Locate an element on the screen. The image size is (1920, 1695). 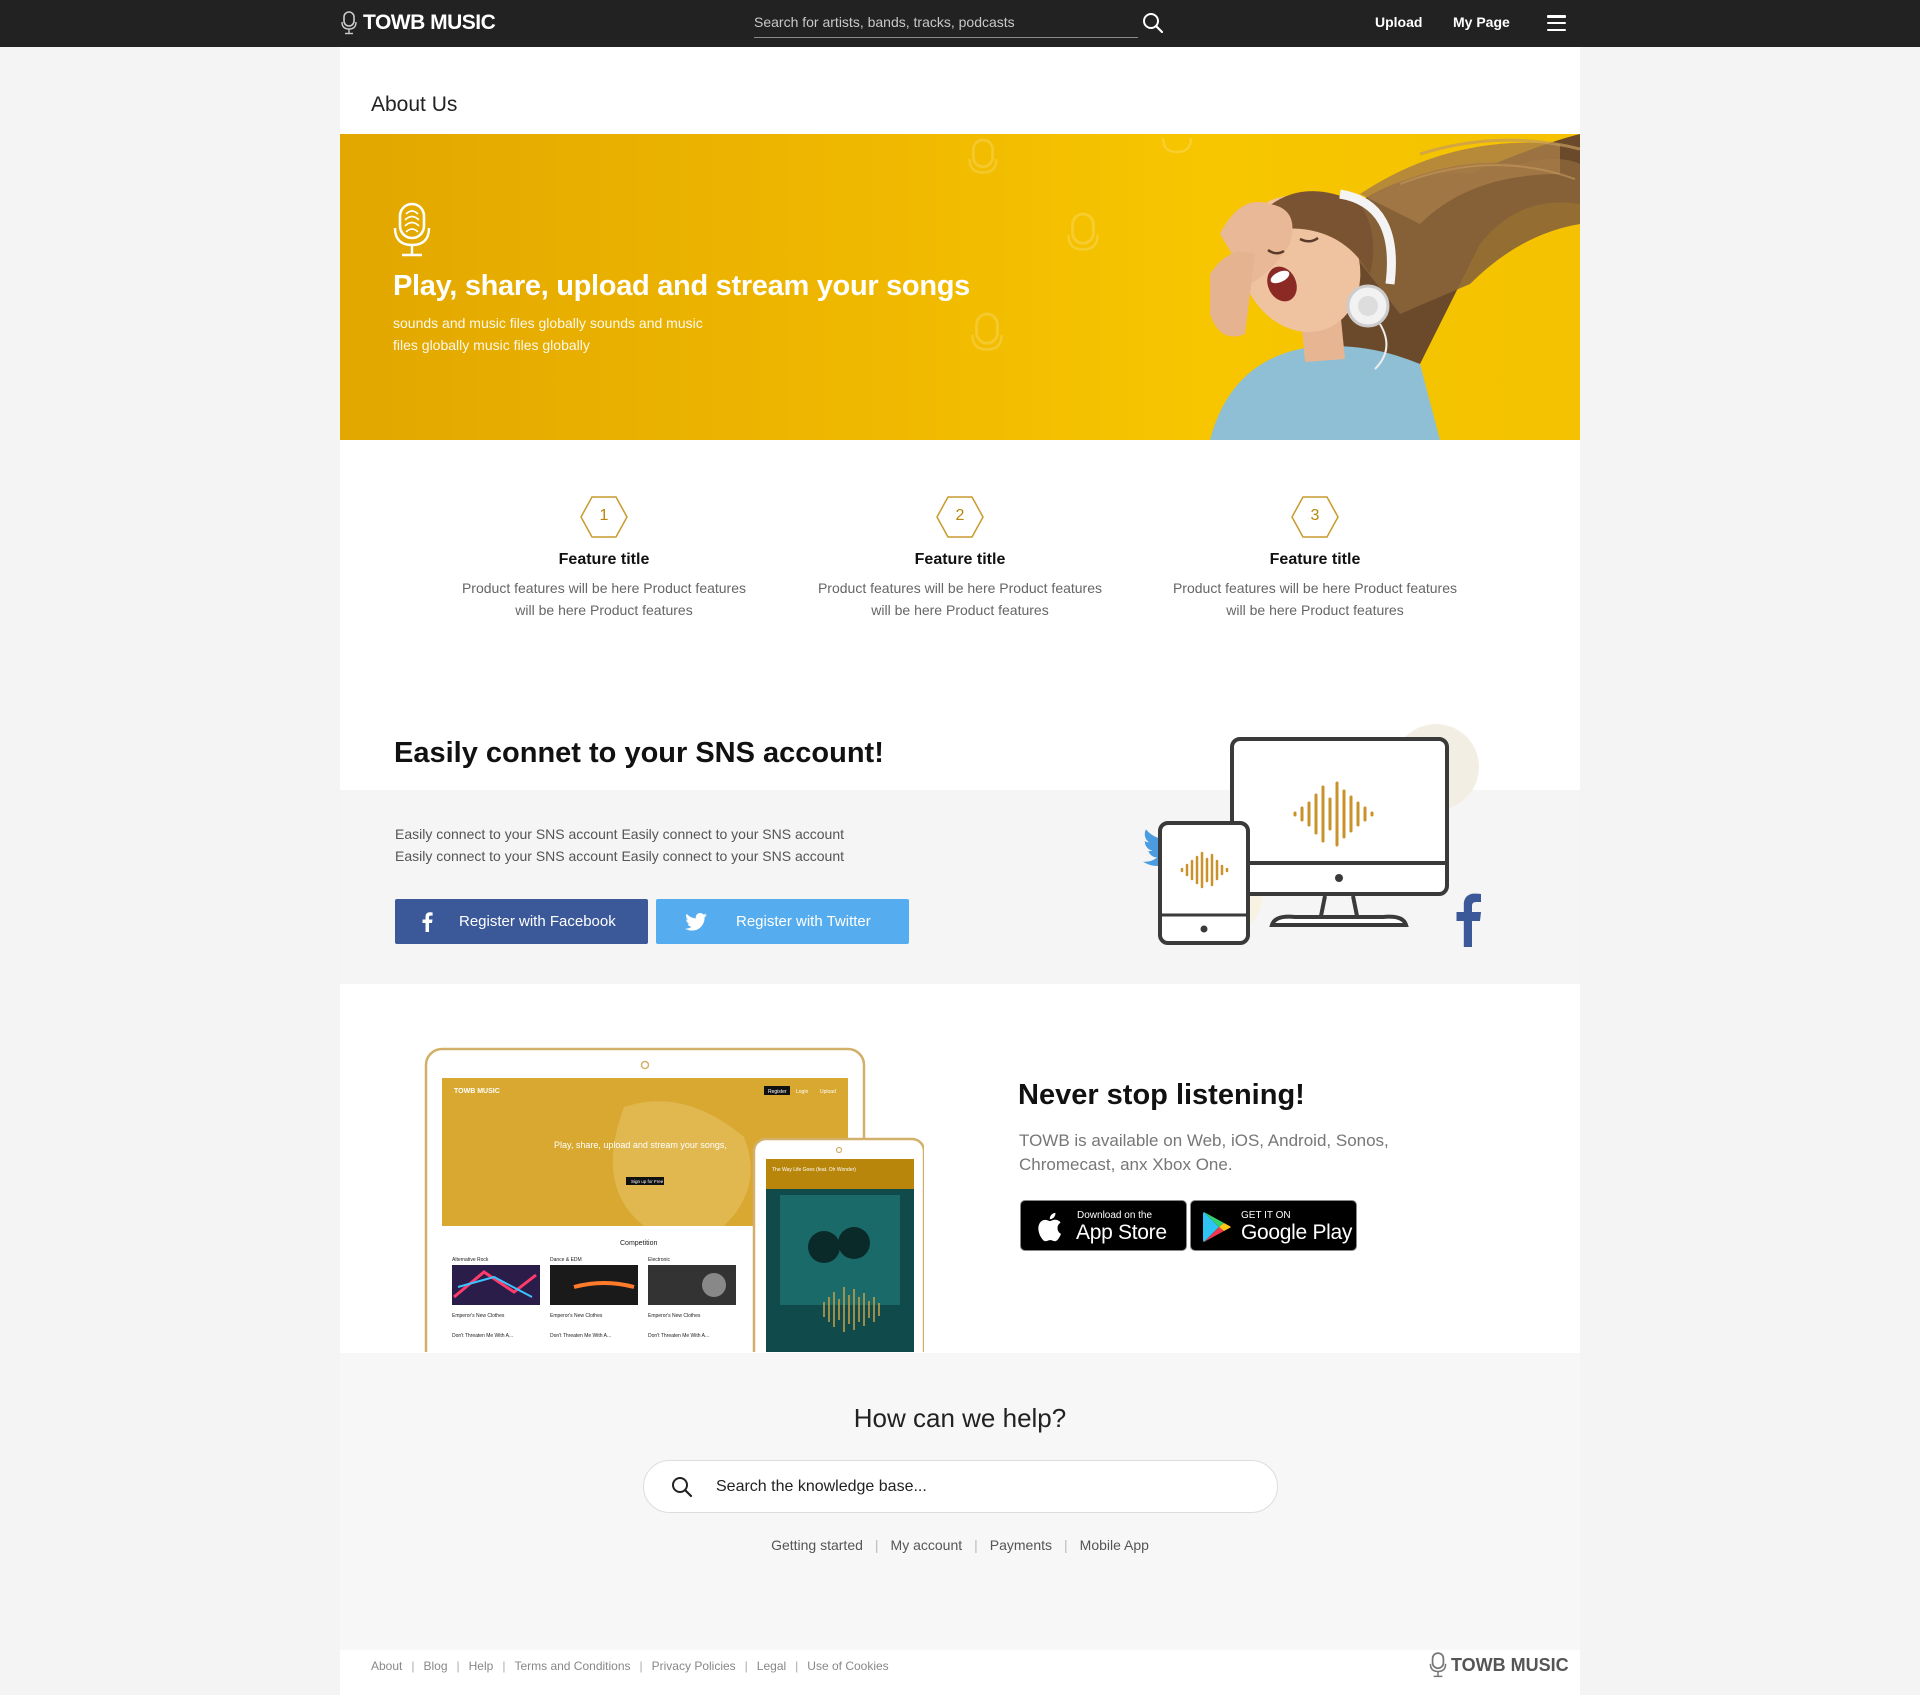
app-store-small-text: Download on the is located at coordinates (1115, 1215).